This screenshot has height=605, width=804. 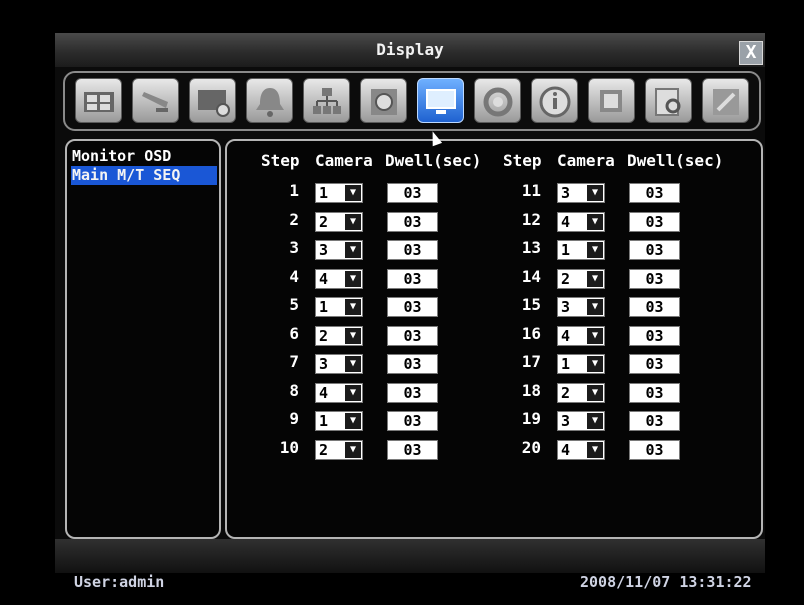 I want to click on network-tool-button, so click(x=326, y=100).